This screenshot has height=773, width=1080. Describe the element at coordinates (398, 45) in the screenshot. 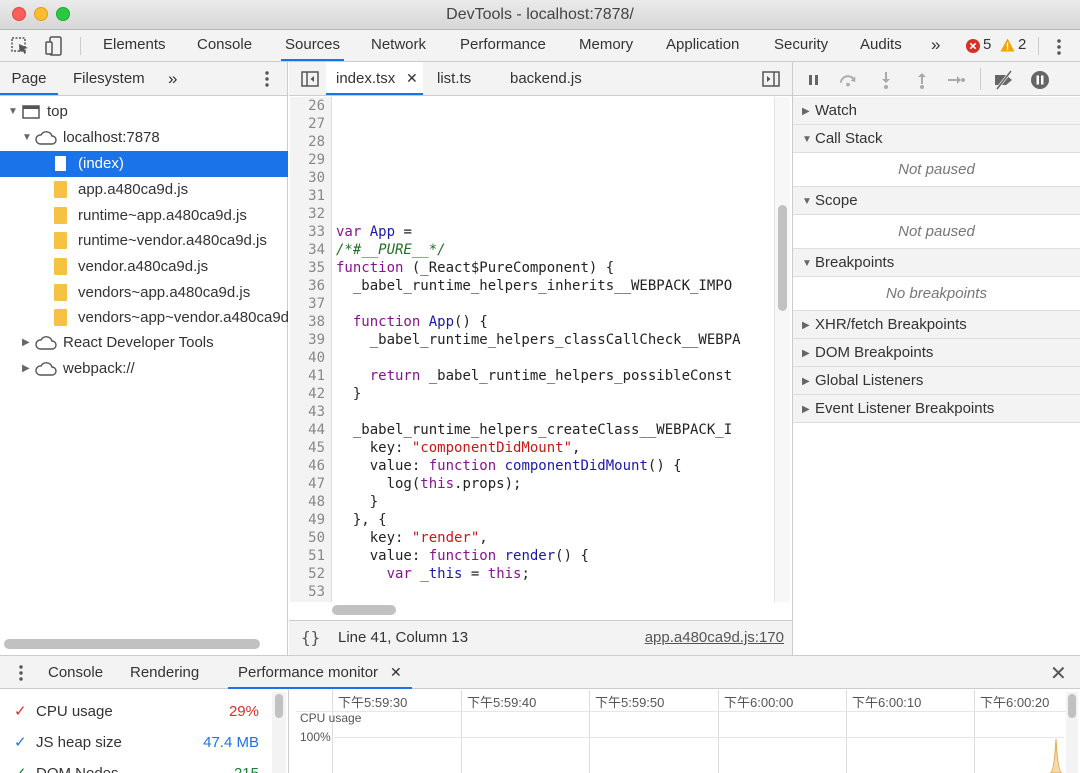

I see `tab-network: Network` at that location.